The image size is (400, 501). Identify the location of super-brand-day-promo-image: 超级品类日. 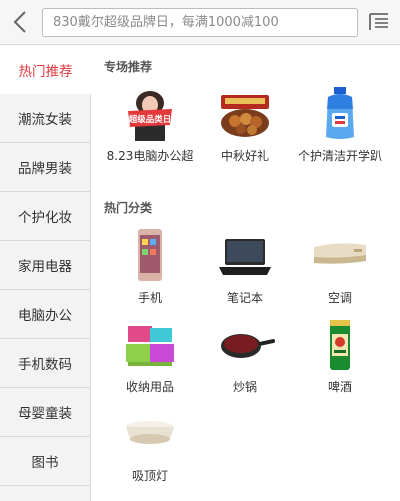
(150, 114).